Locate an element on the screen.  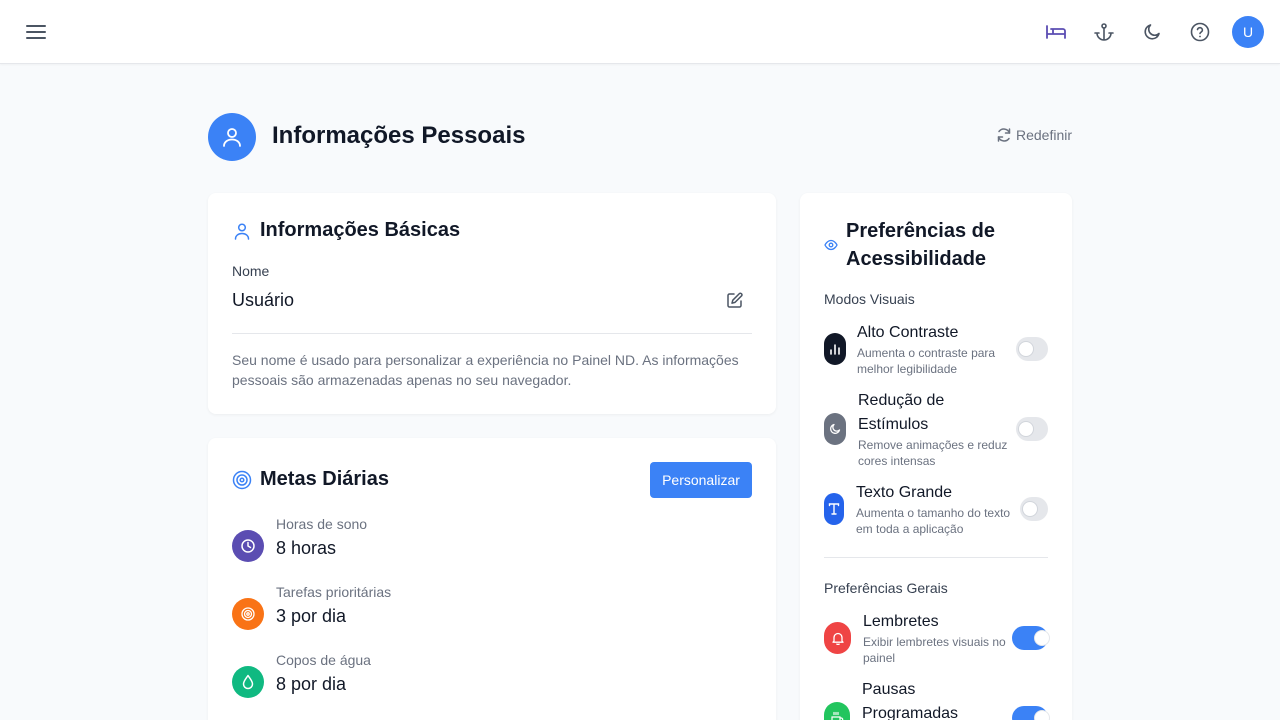
menu-icon is located at coordinates (36, 32).